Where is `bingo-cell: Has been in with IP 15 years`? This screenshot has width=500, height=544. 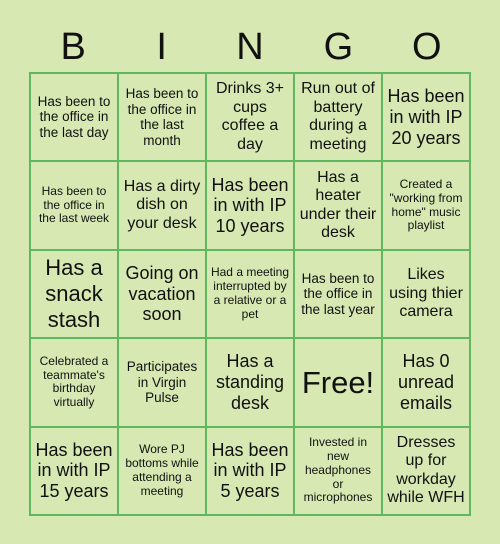 bingo-cell: Has been in with IP 15 years is located at coordinates (74, 470).